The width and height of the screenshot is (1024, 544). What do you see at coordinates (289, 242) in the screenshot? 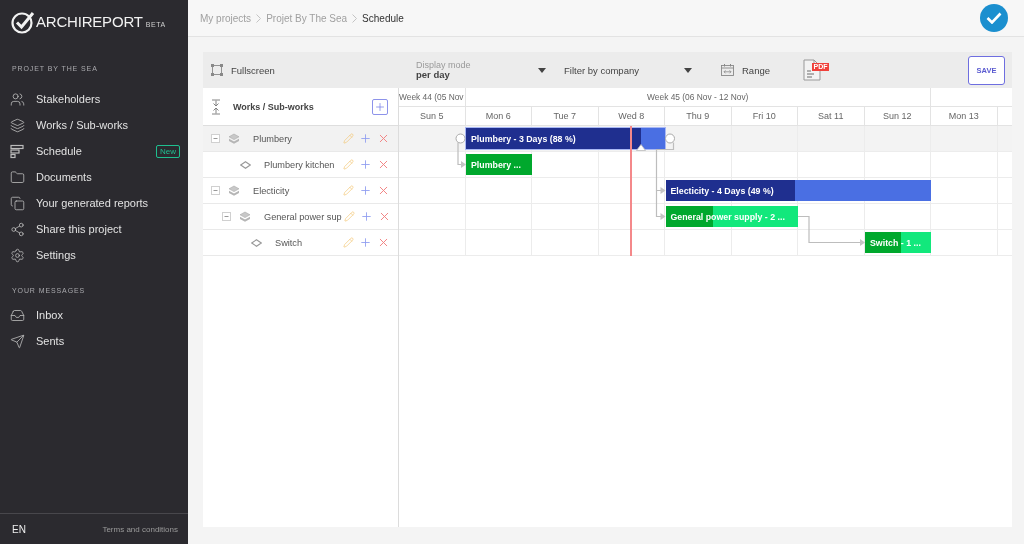
I see `work-name: Switch` at bounding box center [289, 242].